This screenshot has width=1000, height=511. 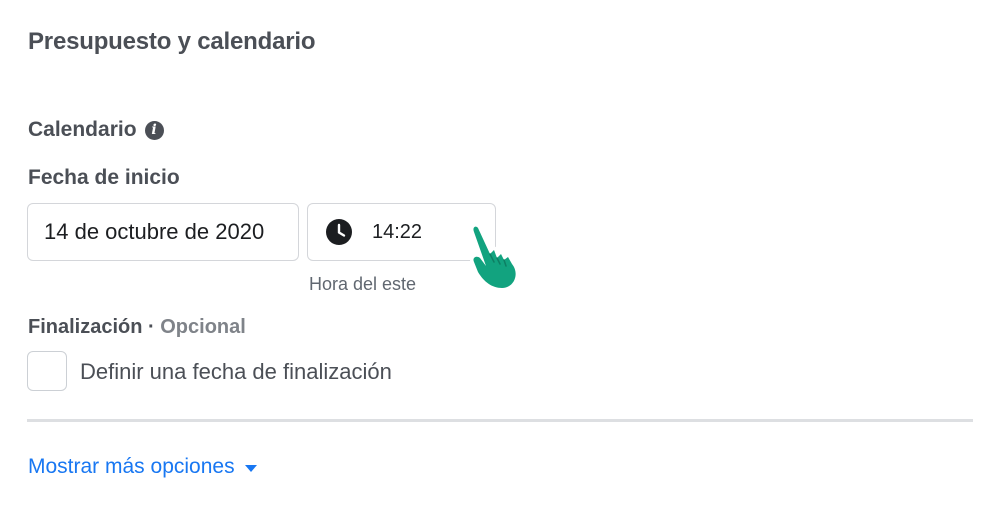 I want to click on section-divider, so click(x=500, y=420).